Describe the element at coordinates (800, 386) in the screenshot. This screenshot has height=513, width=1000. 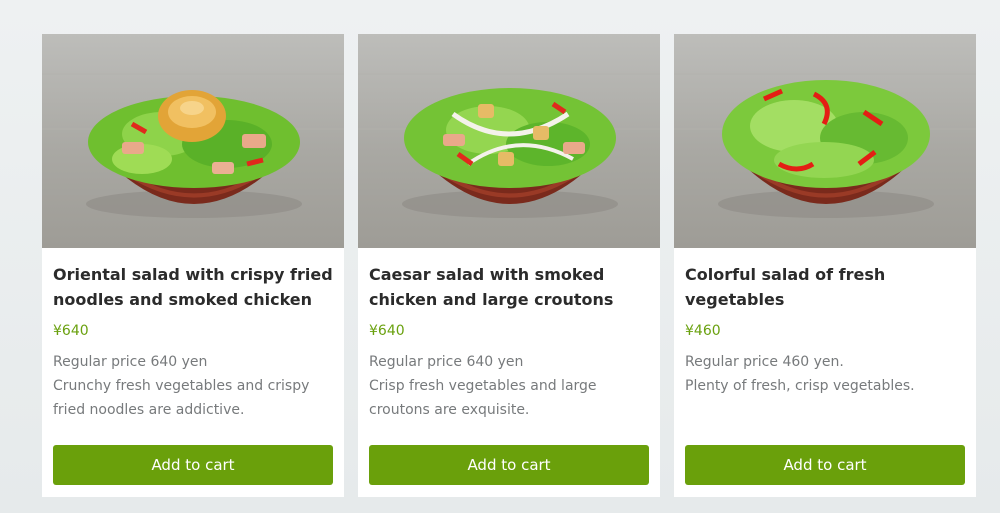
I see `product-description-text: Plenty of fresh, crisp vegetables.` at that location.